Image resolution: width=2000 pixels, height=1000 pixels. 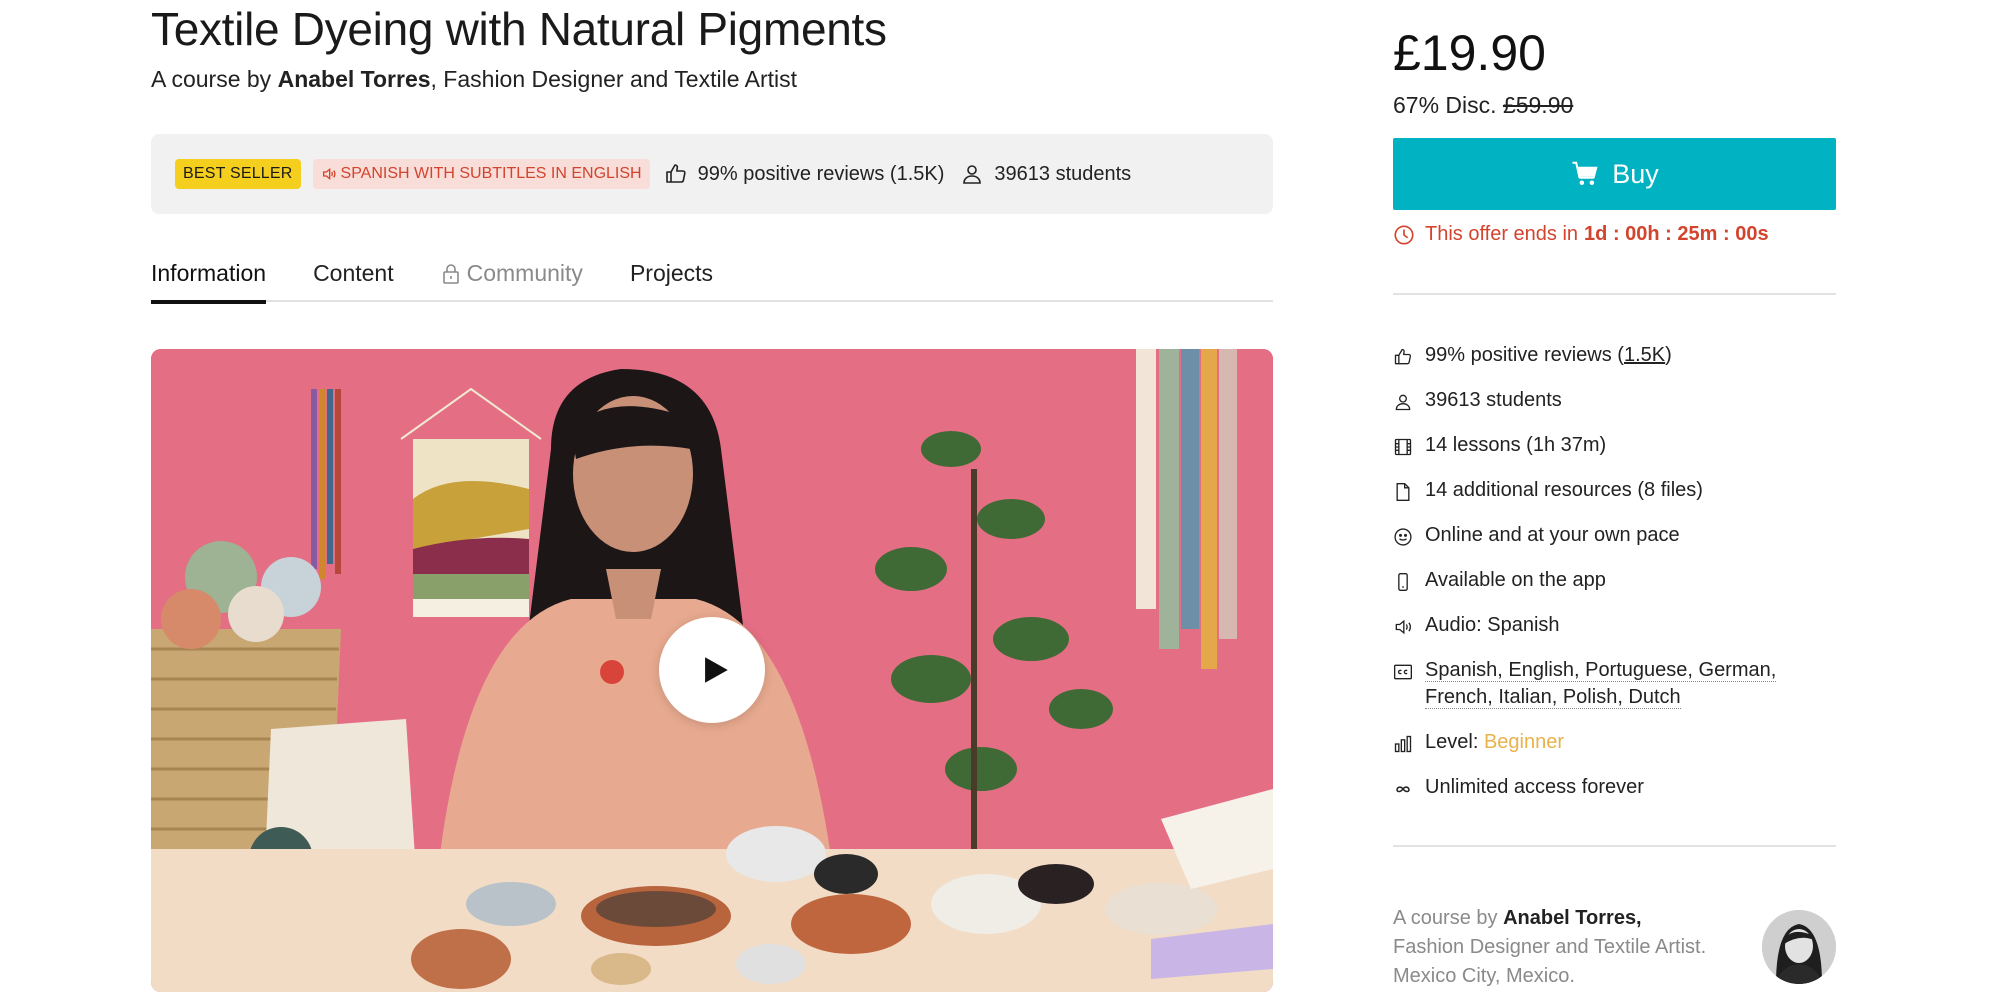 I want to click on discount-line: 67% Disc. £59.90, so click(x=1483, y=105).